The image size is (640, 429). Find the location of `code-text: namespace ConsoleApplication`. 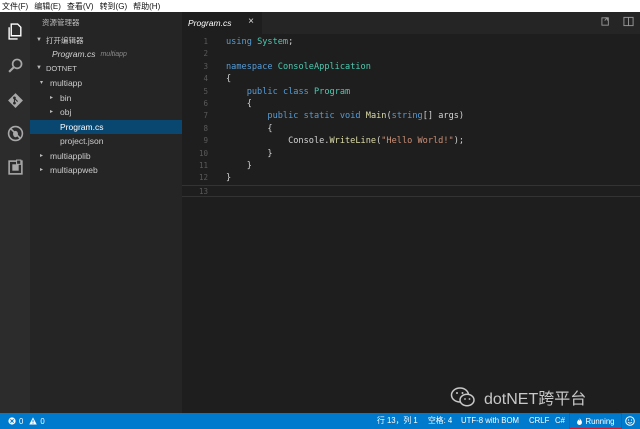

code-text: namespace ConsoleApplication is located at coordinates (298, 66).